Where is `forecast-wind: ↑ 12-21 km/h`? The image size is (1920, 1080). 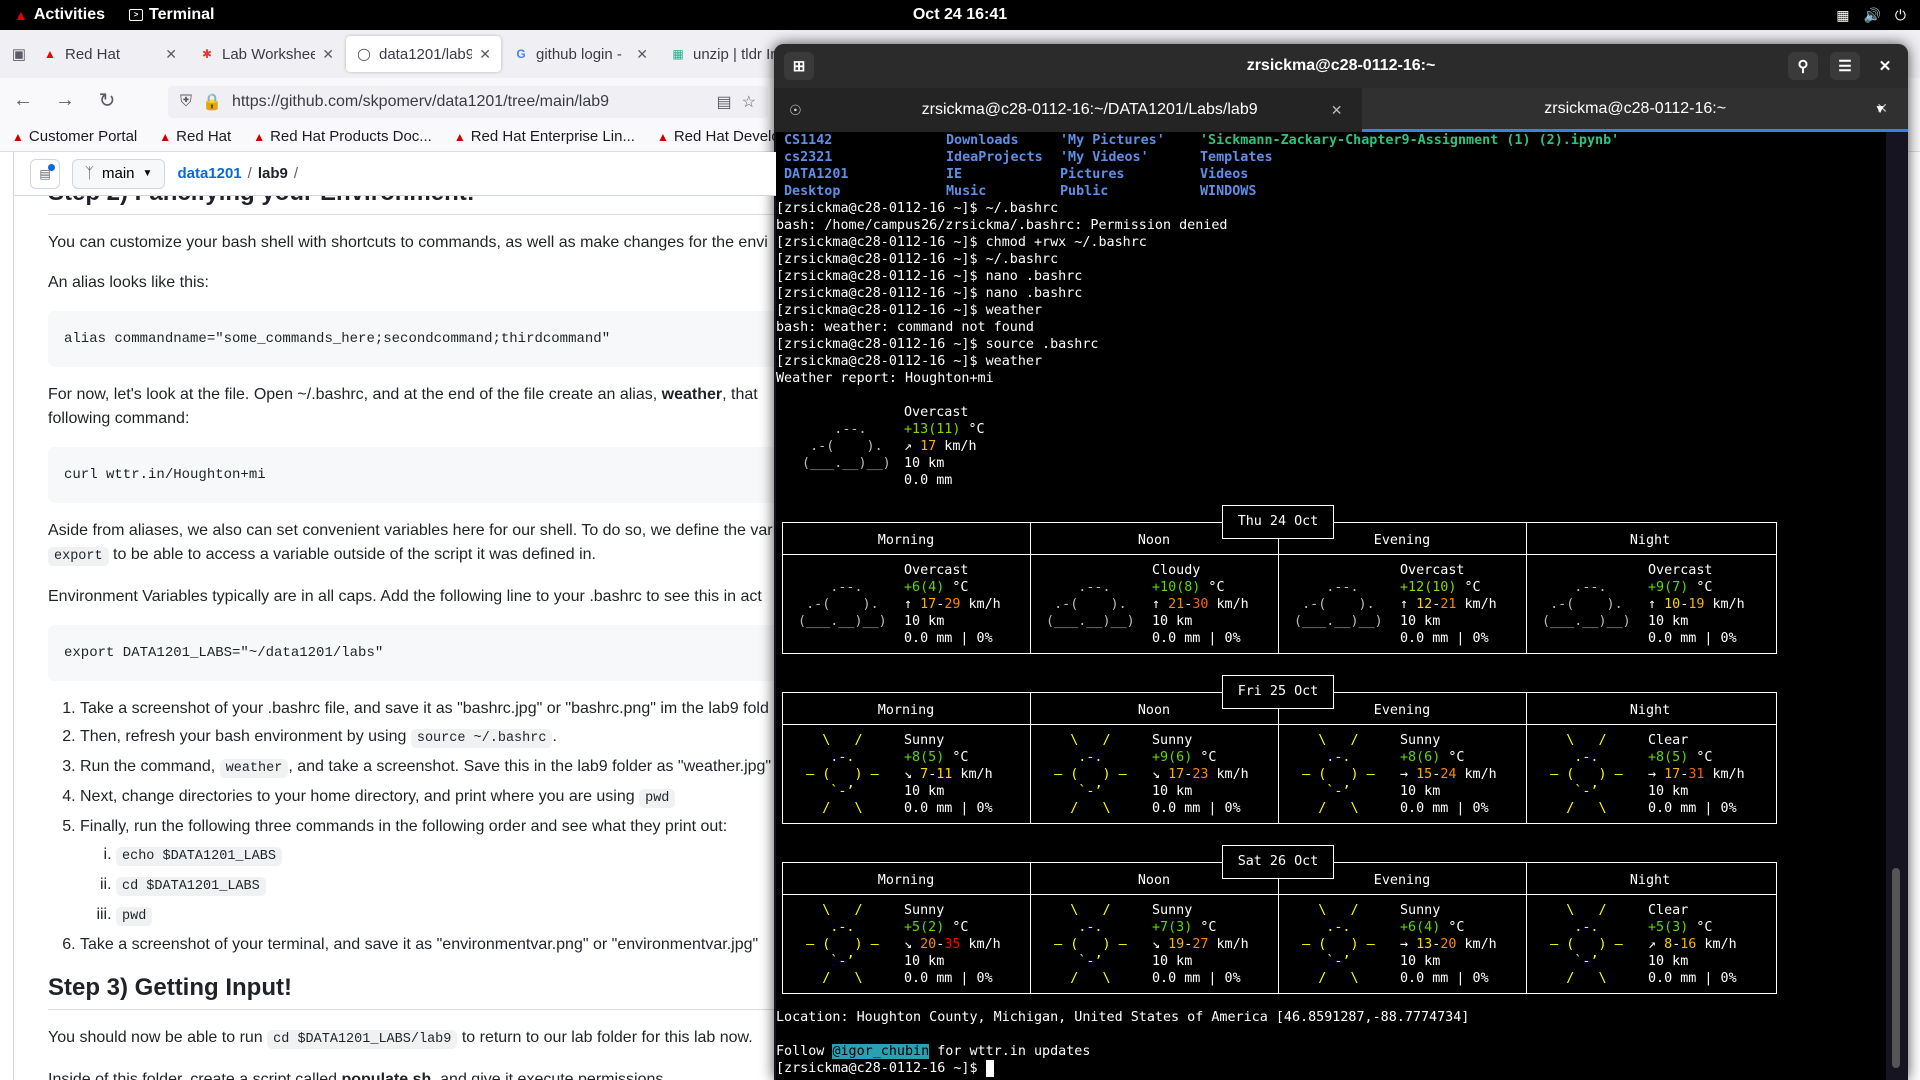
forecast-wind: ↑ 12-21 km/h is located at coordinates (1448, 604).